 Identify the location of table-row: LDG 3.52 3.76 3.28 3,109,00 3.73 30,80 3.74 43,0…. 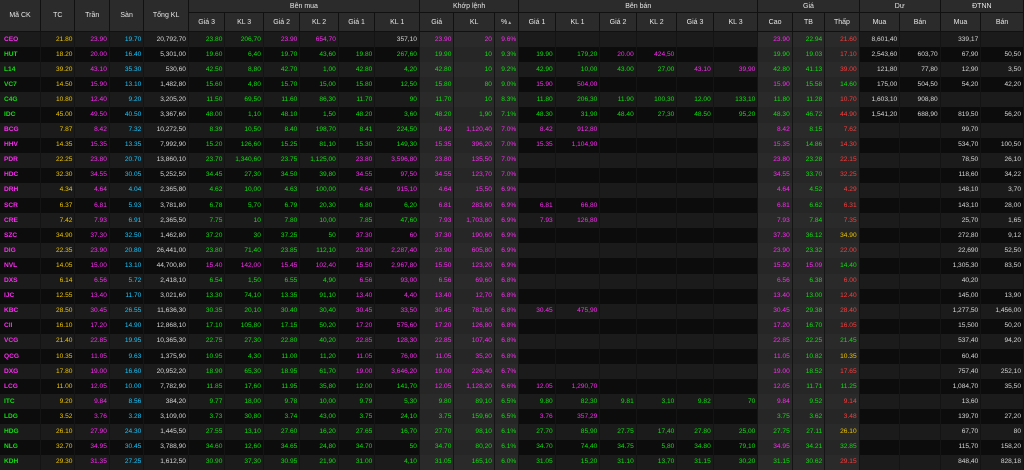
(512, 417).